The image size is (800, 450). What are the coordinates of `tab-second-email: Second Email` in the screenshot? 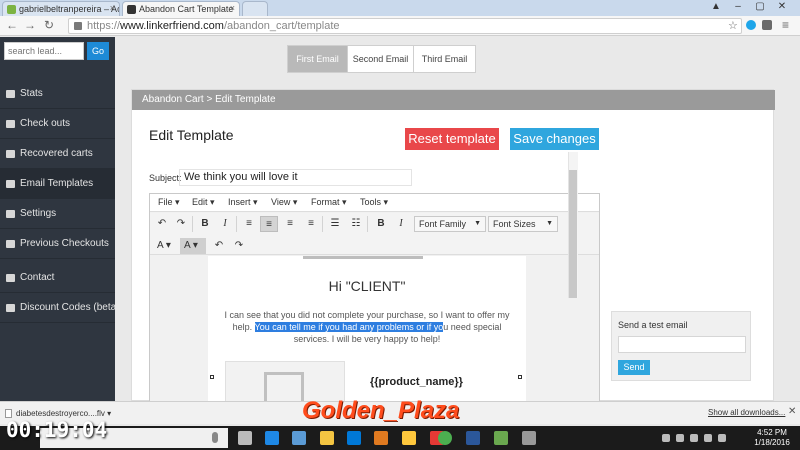 It's located at (381, 59).